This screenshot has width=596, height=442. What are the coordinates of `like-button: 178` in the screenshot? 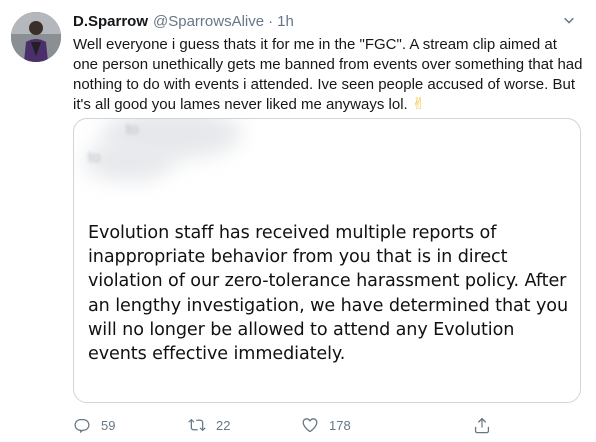 It's located at (326, 425).